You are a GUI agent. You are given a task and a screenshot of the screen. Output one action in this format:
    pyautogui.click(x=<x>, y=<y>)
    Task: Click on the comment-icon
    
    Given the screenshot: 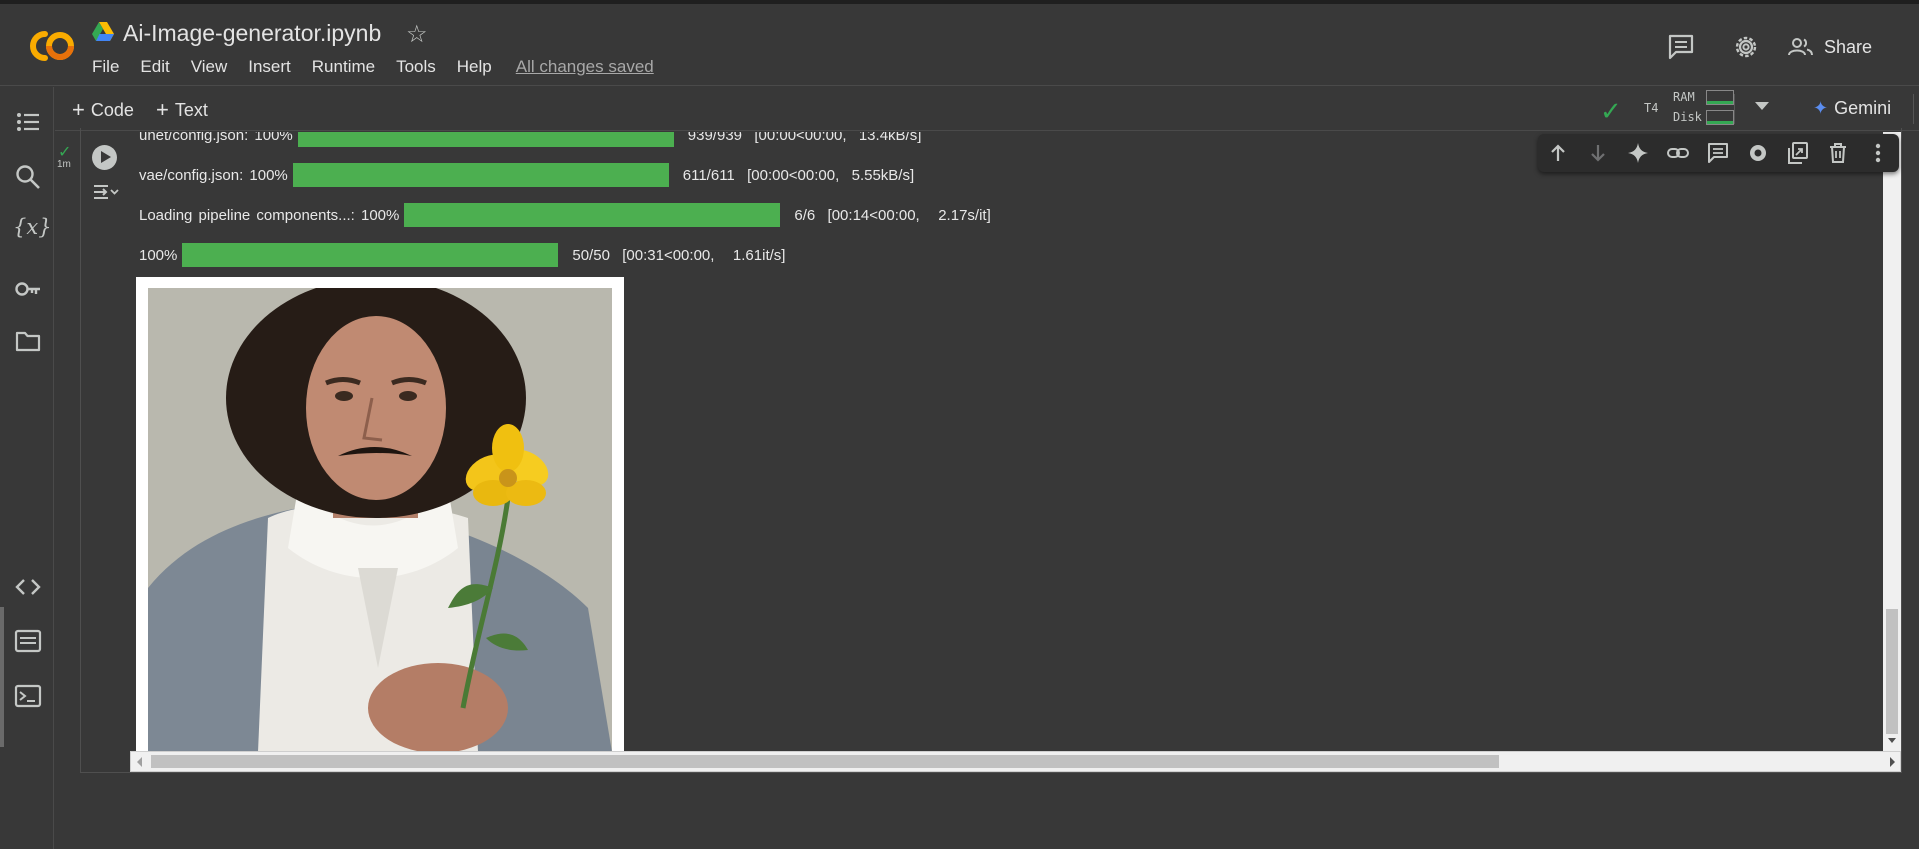 What is the action you would take?
    pyautogui.click(x=1718, y=153)
    